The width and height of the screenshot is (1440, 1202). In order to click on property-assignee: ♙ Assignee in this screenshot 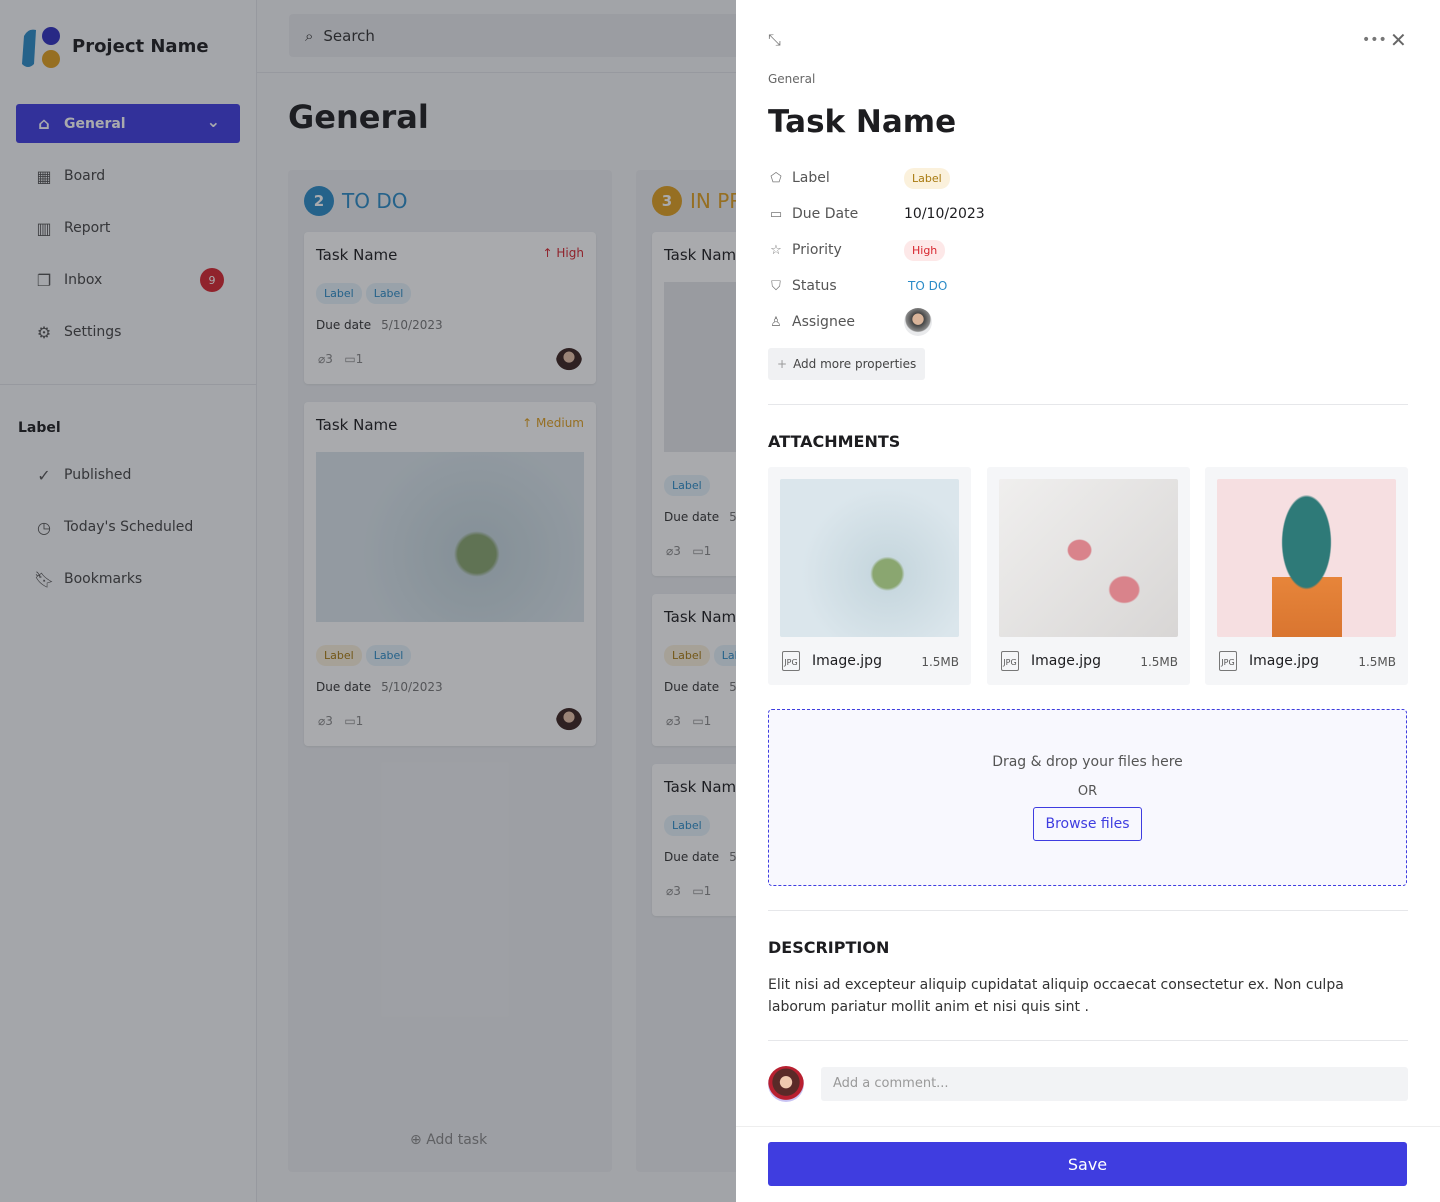, I will do `click(968, 322)`.